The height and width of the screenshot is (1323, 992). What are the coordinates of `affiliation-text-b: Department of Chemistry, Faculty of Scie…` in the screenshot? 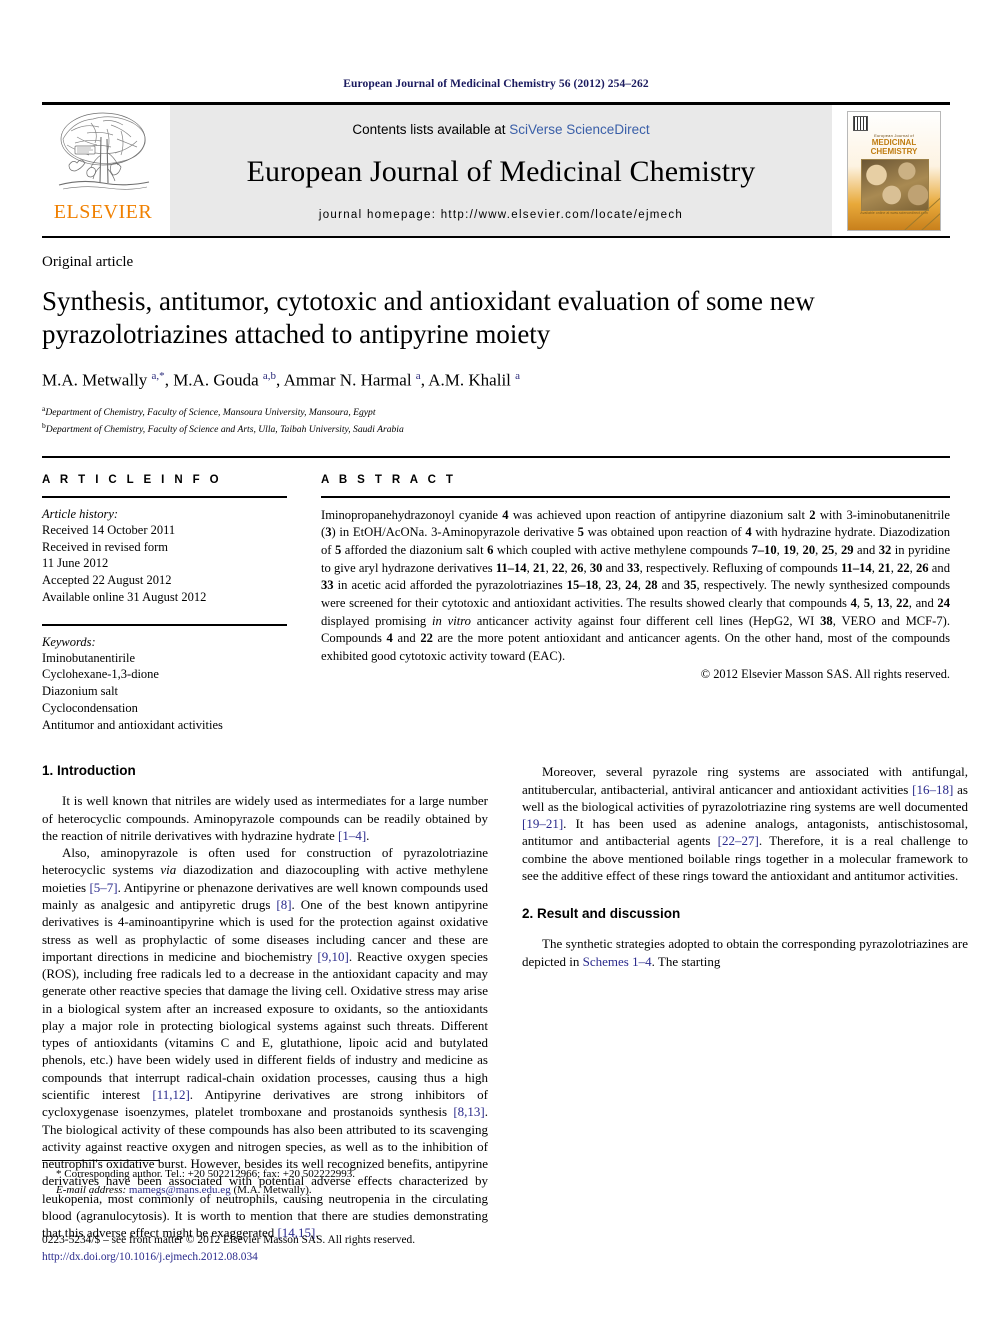 It's located at (224, 430).